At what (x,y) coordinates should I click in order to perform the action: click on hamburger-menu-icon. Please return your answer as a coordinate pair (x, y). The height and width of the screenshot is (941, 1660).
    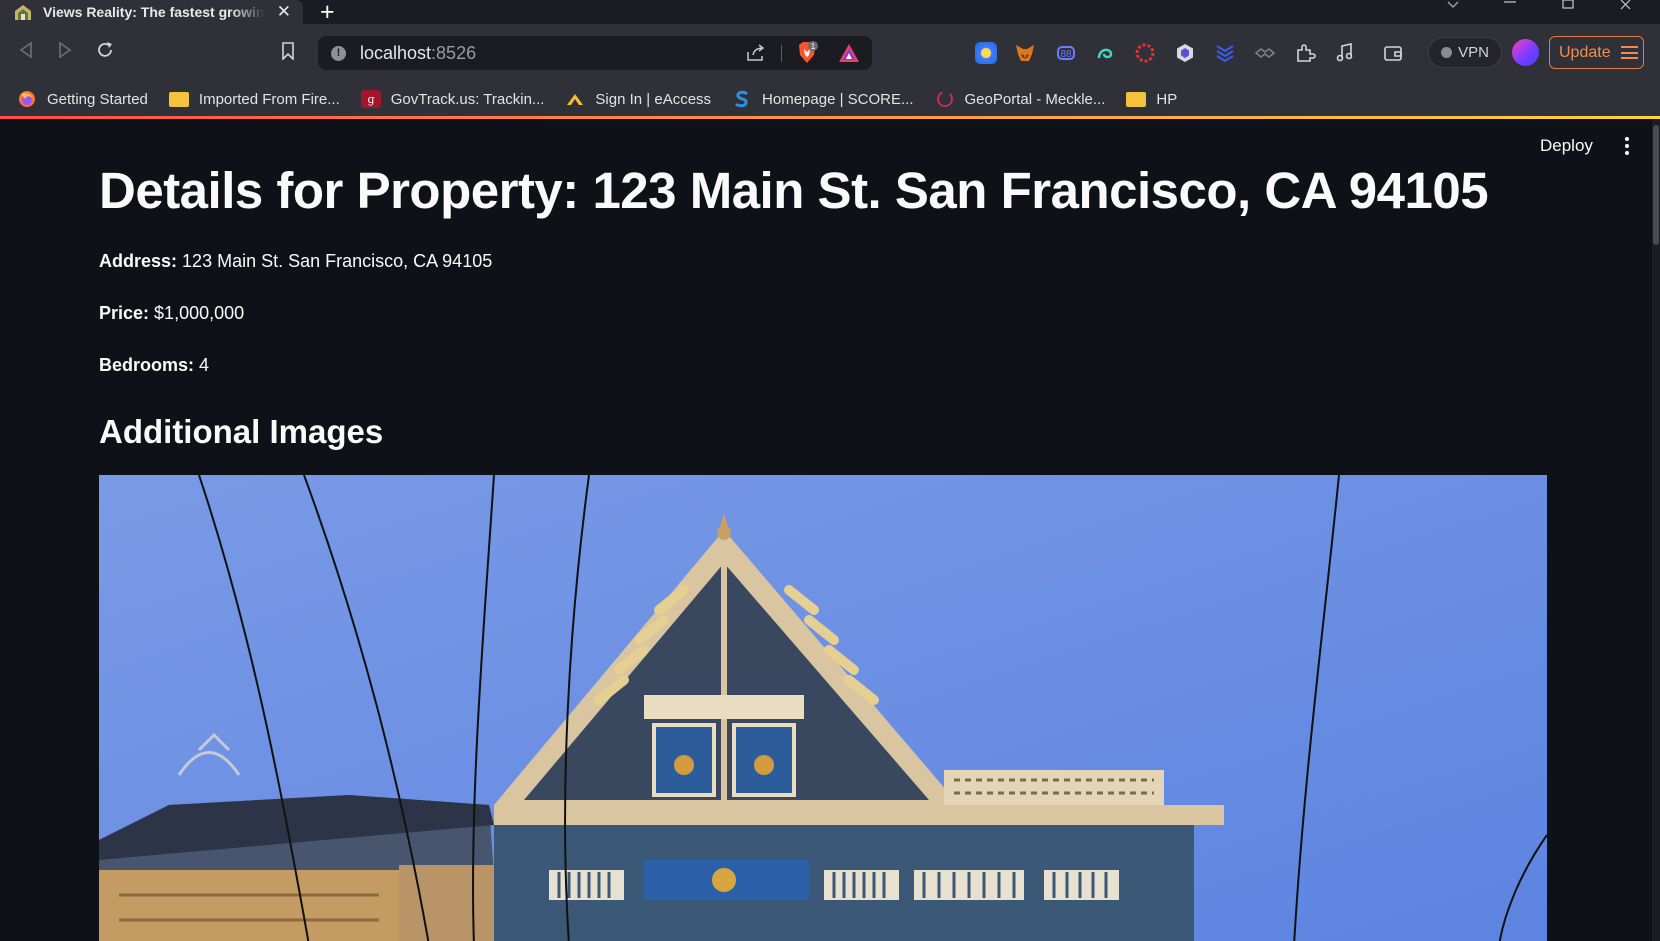
    Looking at the image, I should click on (1629, 52).